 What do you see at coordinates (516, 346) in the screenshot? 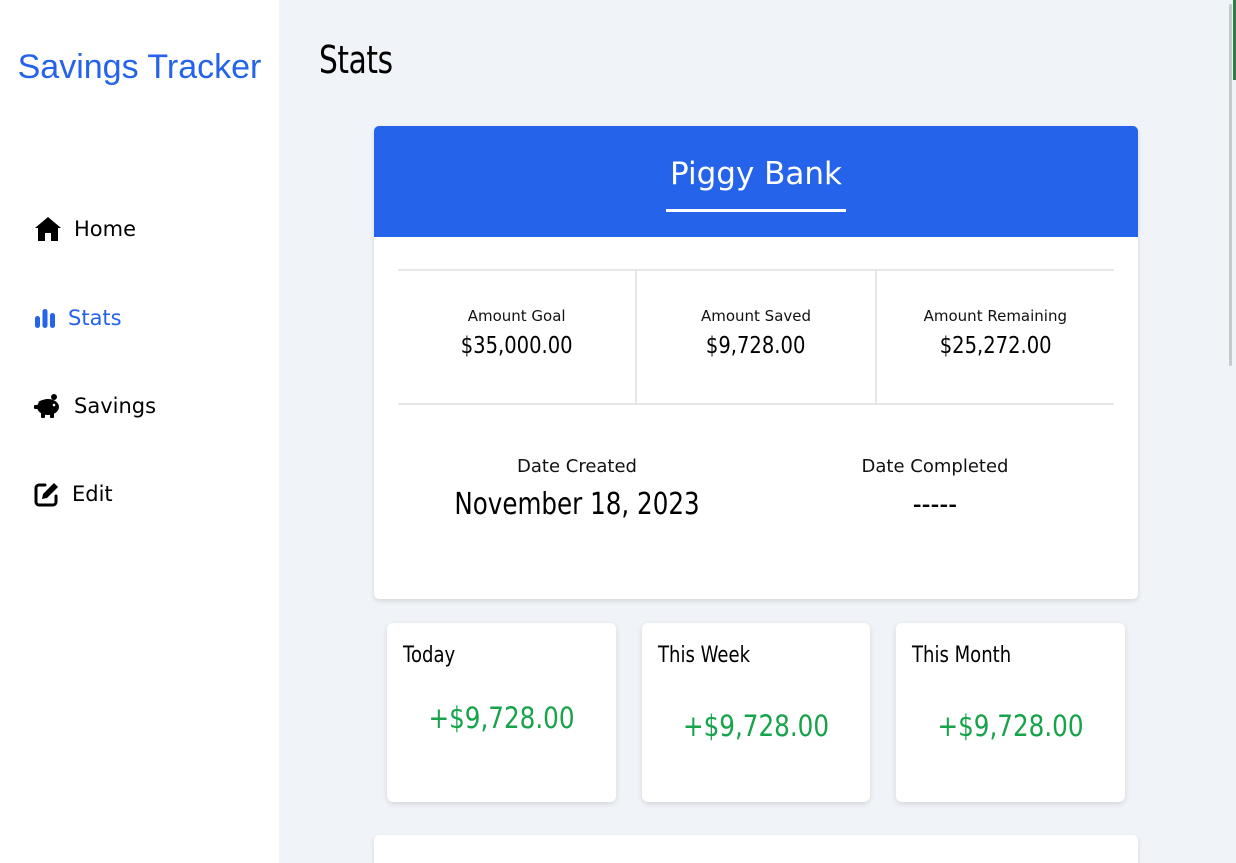
I see `amount-value: $35,000.00` at bounding box center [516, 346].